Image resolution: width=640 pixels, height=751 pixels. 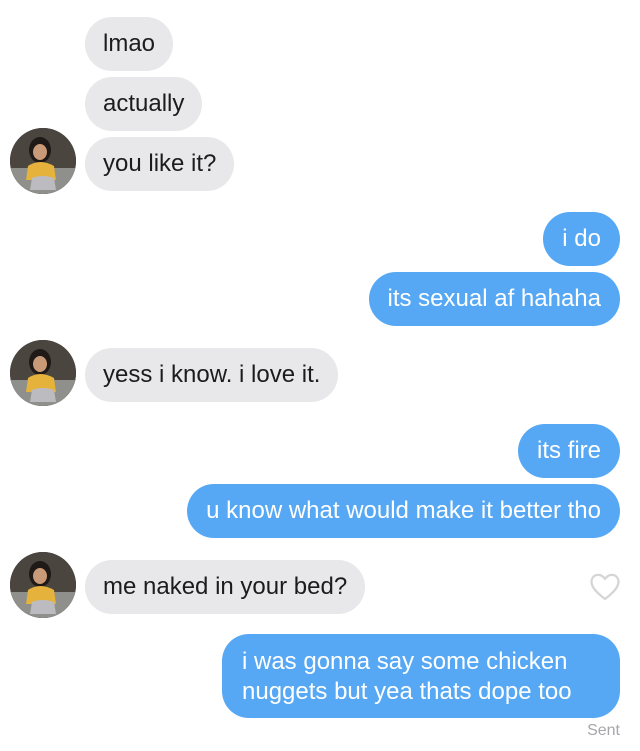 I want to click on message-bubble-sent: i do, so click(x=581, y=239).